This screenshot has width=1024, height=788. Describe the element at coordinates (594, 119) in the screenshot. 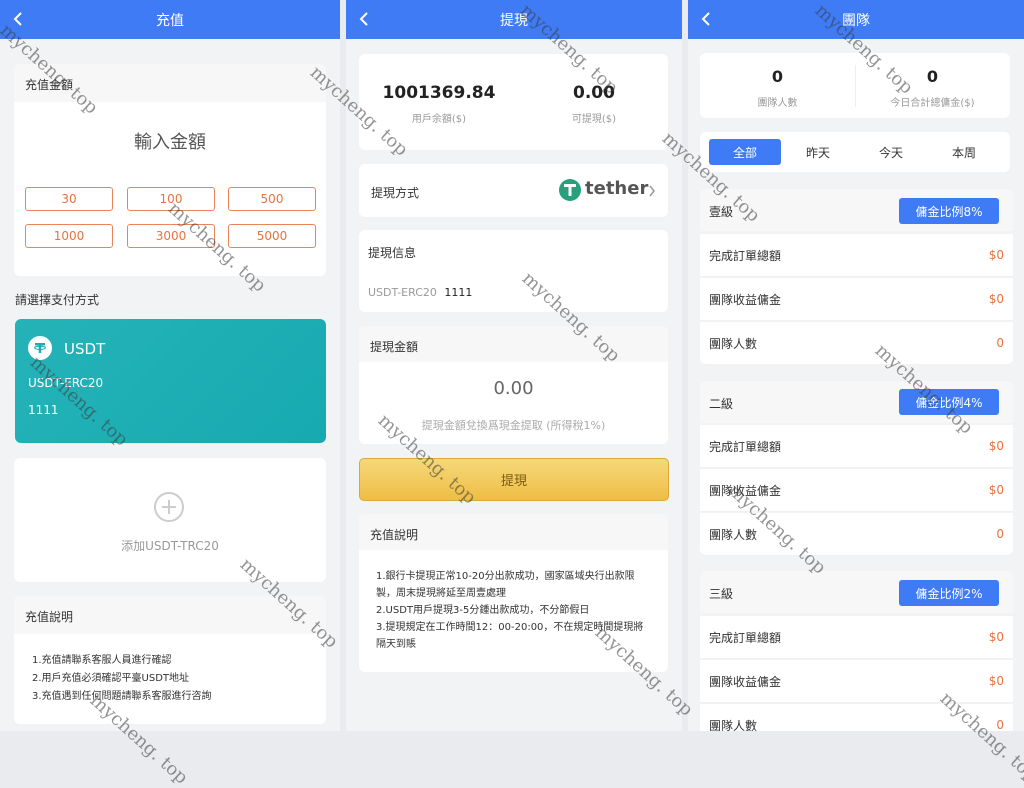

I see `withdrawable-label: 可提現($)` at that location.